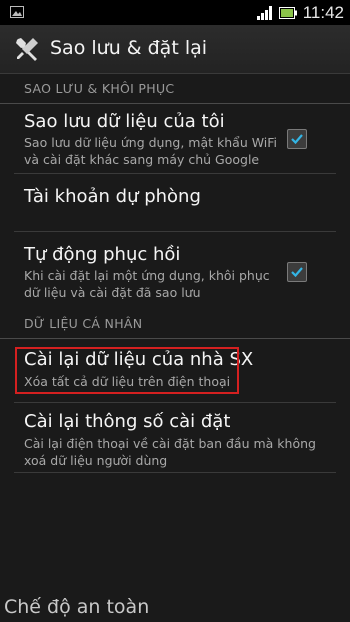 The image size is (350, 622). Describe the element at coordinates (127, 421) in the screenshot. I see `item-title: Cài lại thông số cài đặt` at that location.